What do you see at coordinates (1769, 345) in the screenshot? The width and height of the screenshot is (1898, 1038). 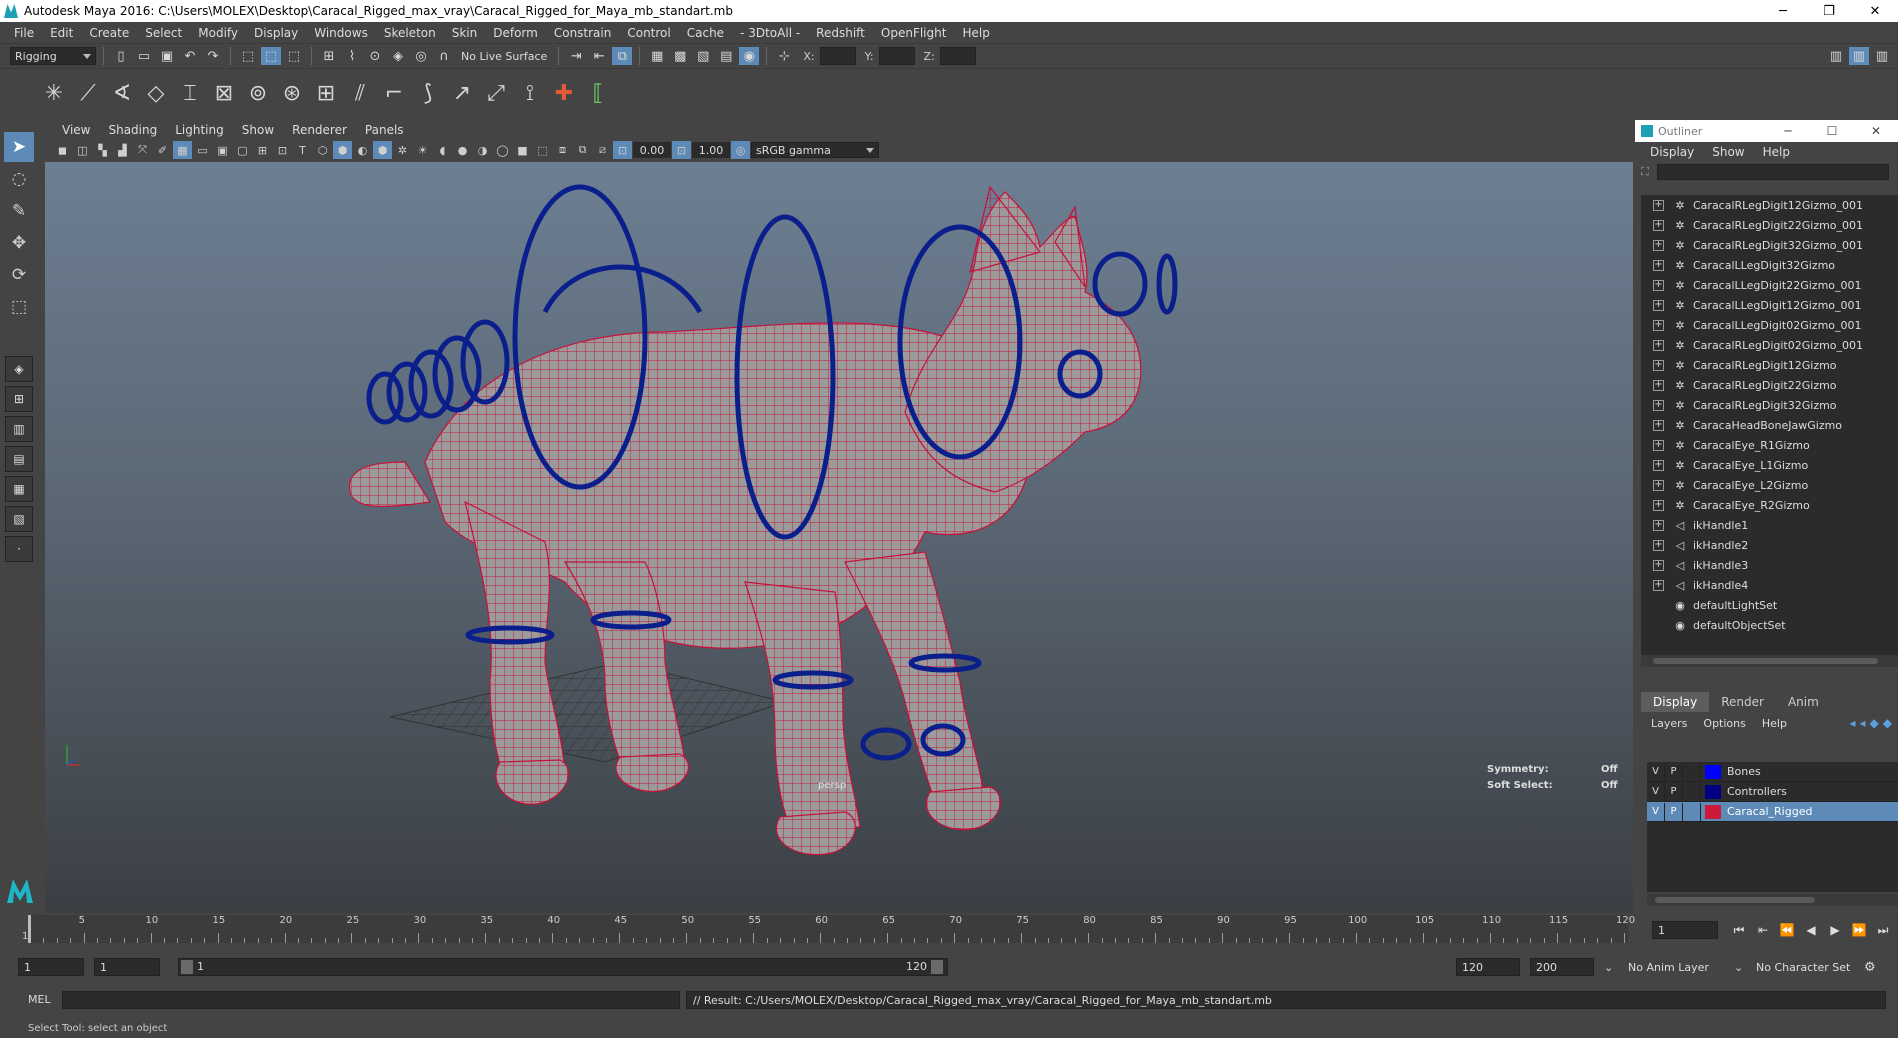 I see `outliner-item: + ✲ CaracalRLegDigit02Gizmo_001` at bounding box center [1769, 345].